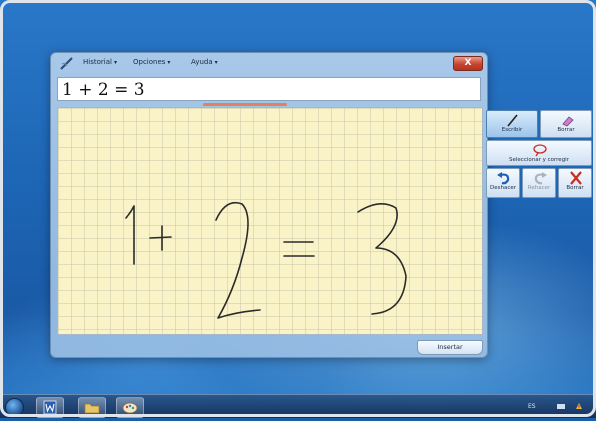 The image size is (596, 421). Describe the element at coordinates (512, 120) in the screenshot. I see `pen-icon` at that location.